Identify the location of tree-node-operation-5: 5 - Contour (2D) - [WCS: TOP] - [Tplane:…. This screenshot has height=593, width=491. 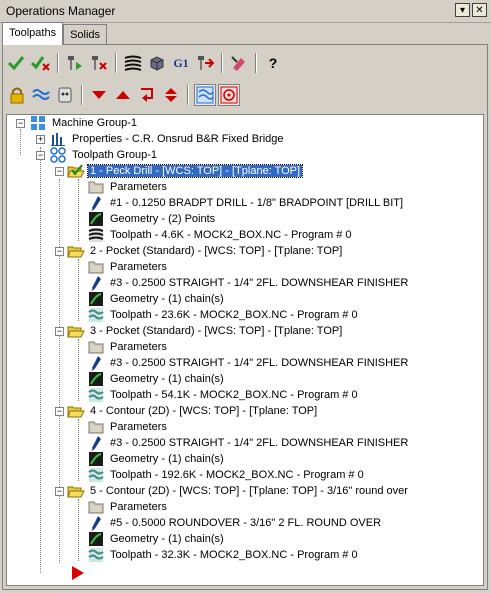
(238, 491).